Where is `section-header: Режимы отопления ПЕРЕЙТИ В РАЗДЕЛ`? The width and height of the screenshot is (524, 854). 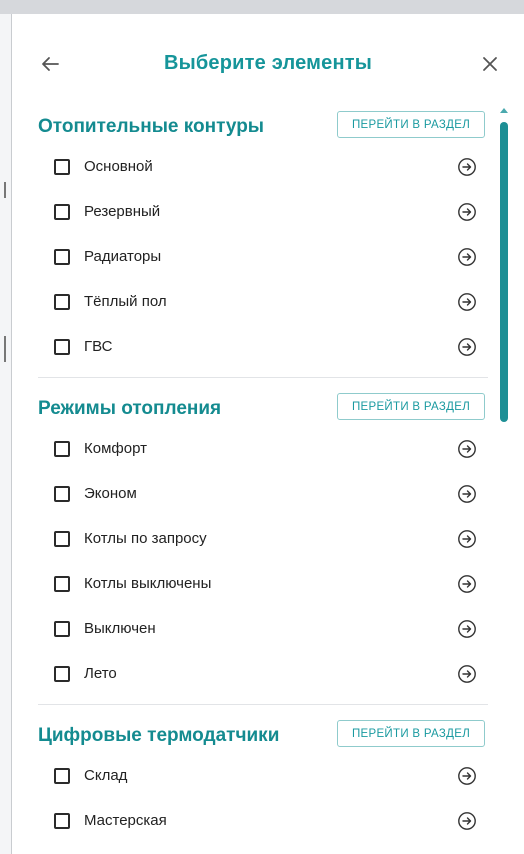
section-header: Режимы отопления ПЕРЕЙТИ В РАЗДЕЛ is located at coordinates (268, 411).